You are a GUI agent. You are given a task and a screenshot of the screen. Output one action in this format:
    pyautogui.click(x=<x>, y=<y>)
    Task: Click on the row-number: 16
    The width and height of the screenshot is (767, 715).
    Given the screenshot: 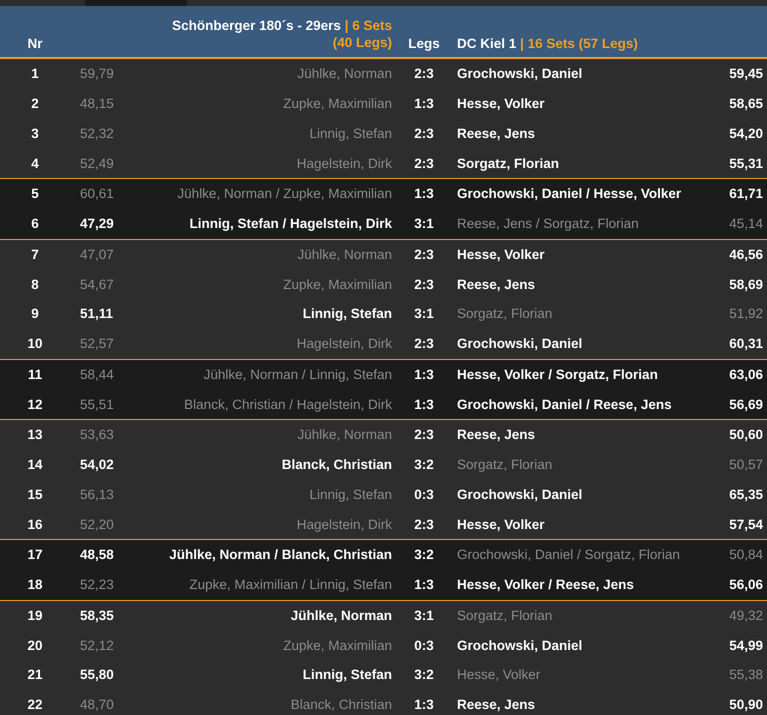 What is the action you would take?
    pyautogui.click(x=35, y=524)
    